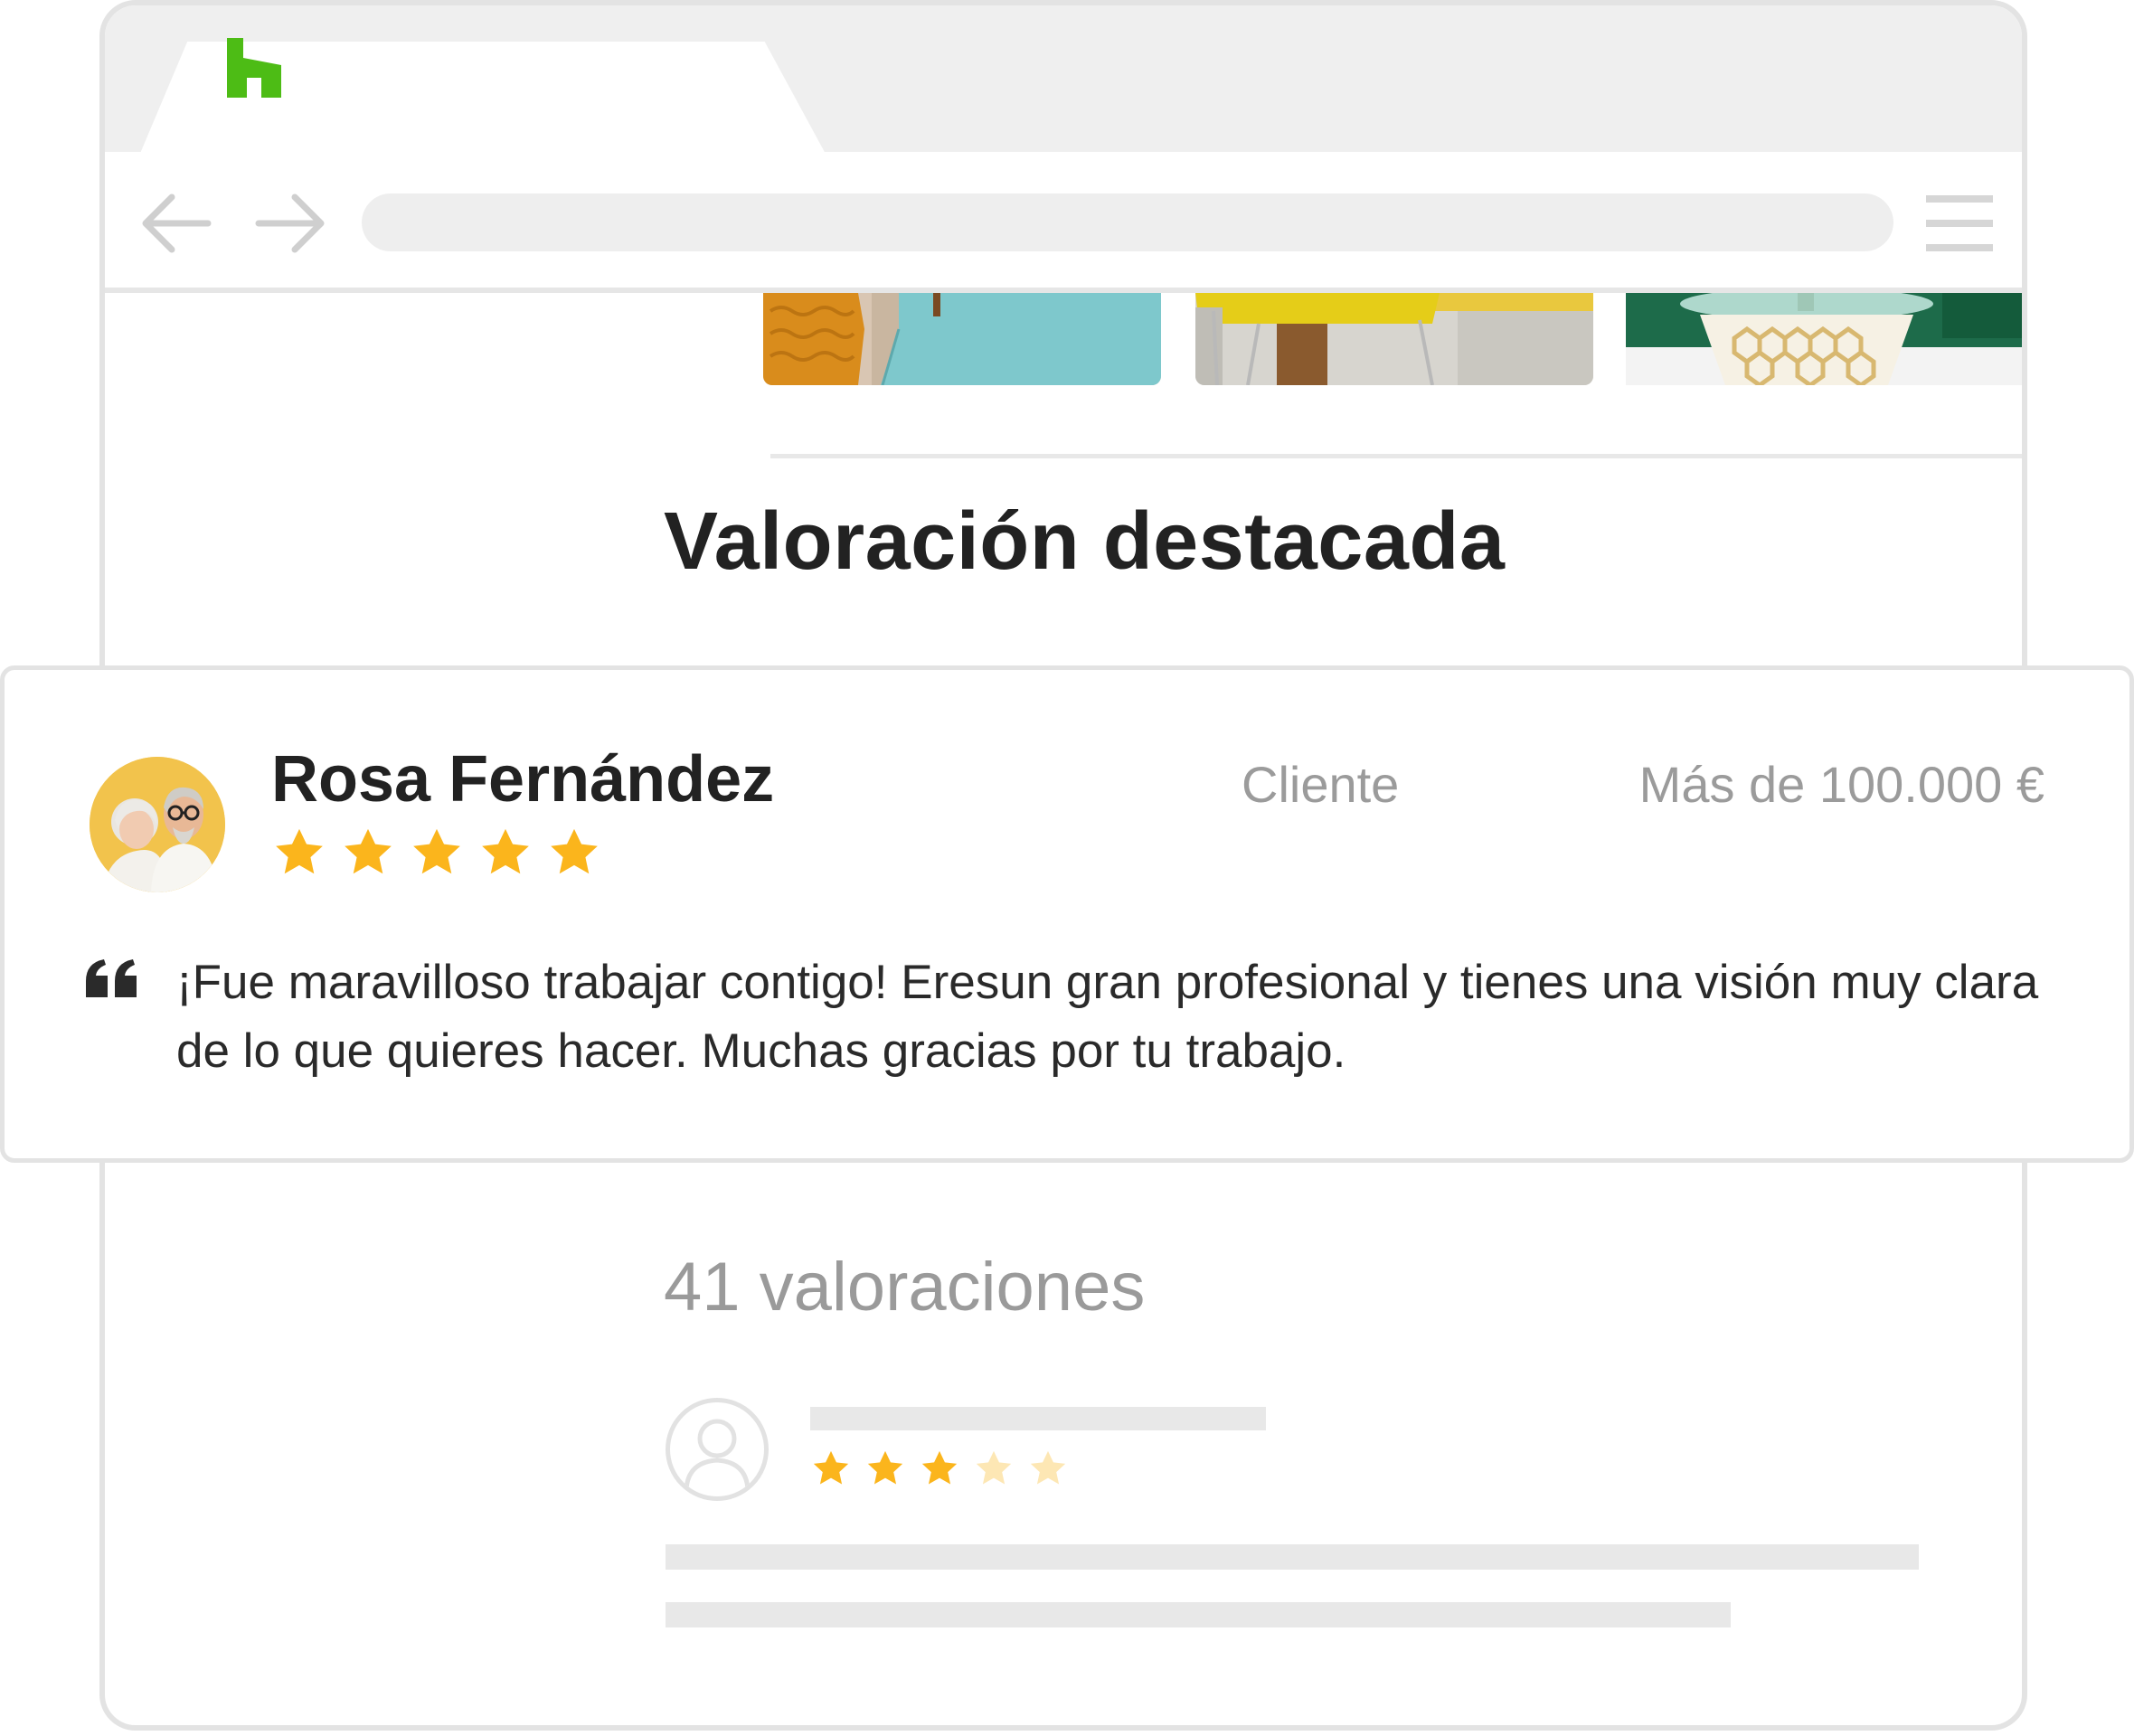 The height and width of the screenshot is (1736, 2134). Describe the element at coordinates (1959, 223) in the screenshot. I see `hamburger-menu-icon` at that location.